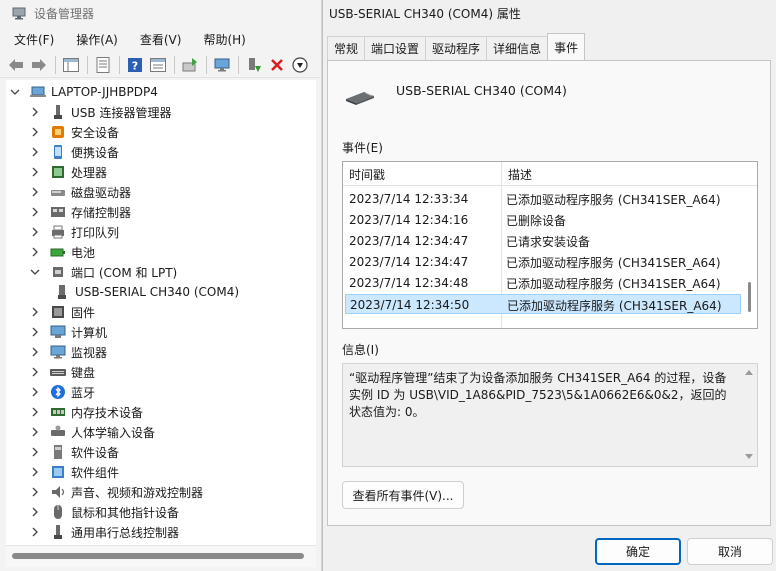  Describe the element at coordinates (566, 46) in the screenshot. I see `tab-events: 事件` at that location.